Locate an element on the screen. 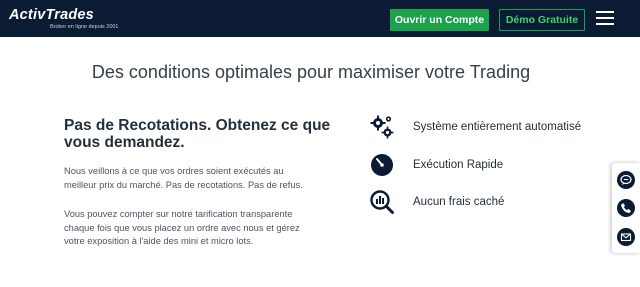 This screenshot has height=287, width=640. activtrades-logo: ActivTrades Broker en ligne depuis 2001 is located at coordinates (64, 20).